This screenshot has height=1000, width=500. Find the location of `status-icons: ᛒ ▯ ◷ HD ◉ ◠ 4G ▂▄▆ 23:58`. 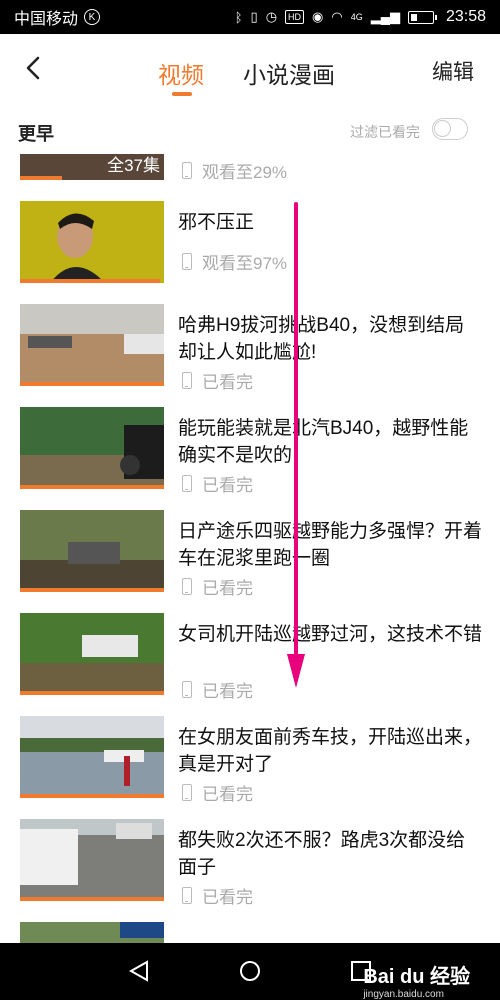

status-icons: ᛒ ▯ ◷ HD ◉ ◠ 4G ▂▄▆ 23:58 is located at coordinates (360, 17).